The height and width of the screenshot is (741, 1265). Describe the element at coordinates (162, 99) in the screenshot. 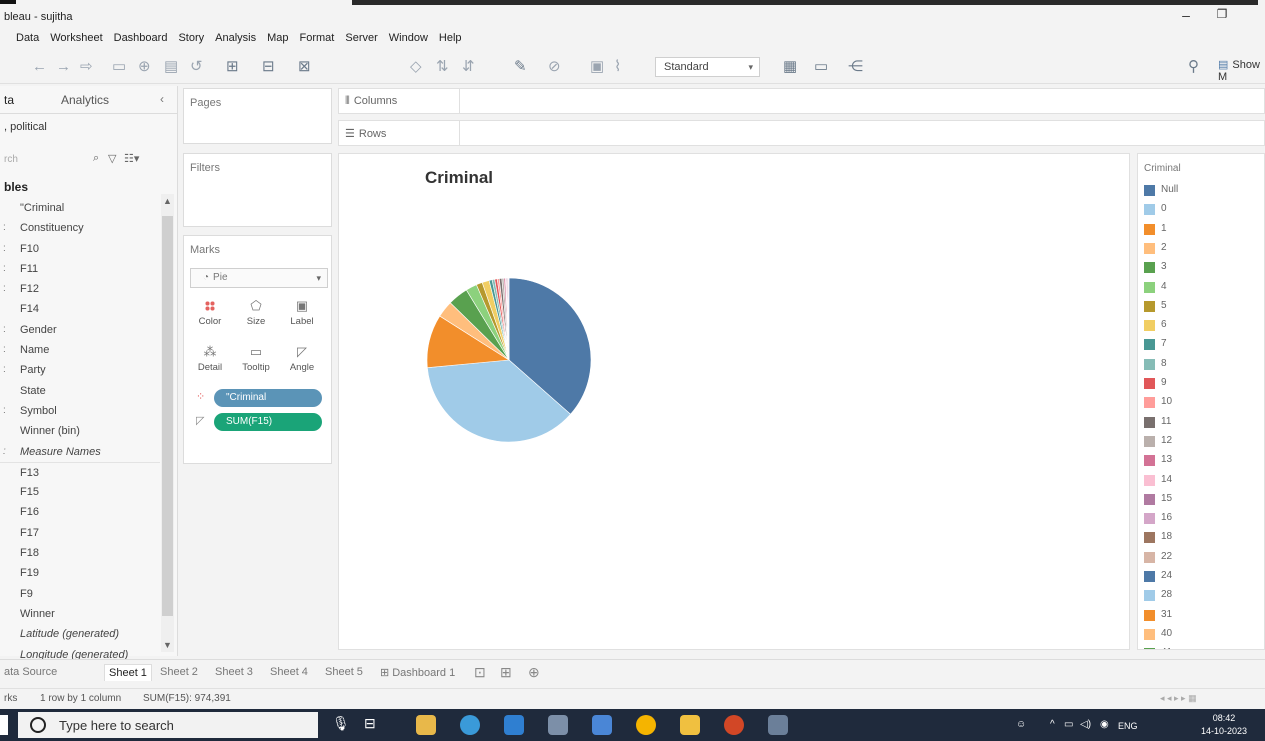

I see `collapse-pane-button: ‹` at that location.